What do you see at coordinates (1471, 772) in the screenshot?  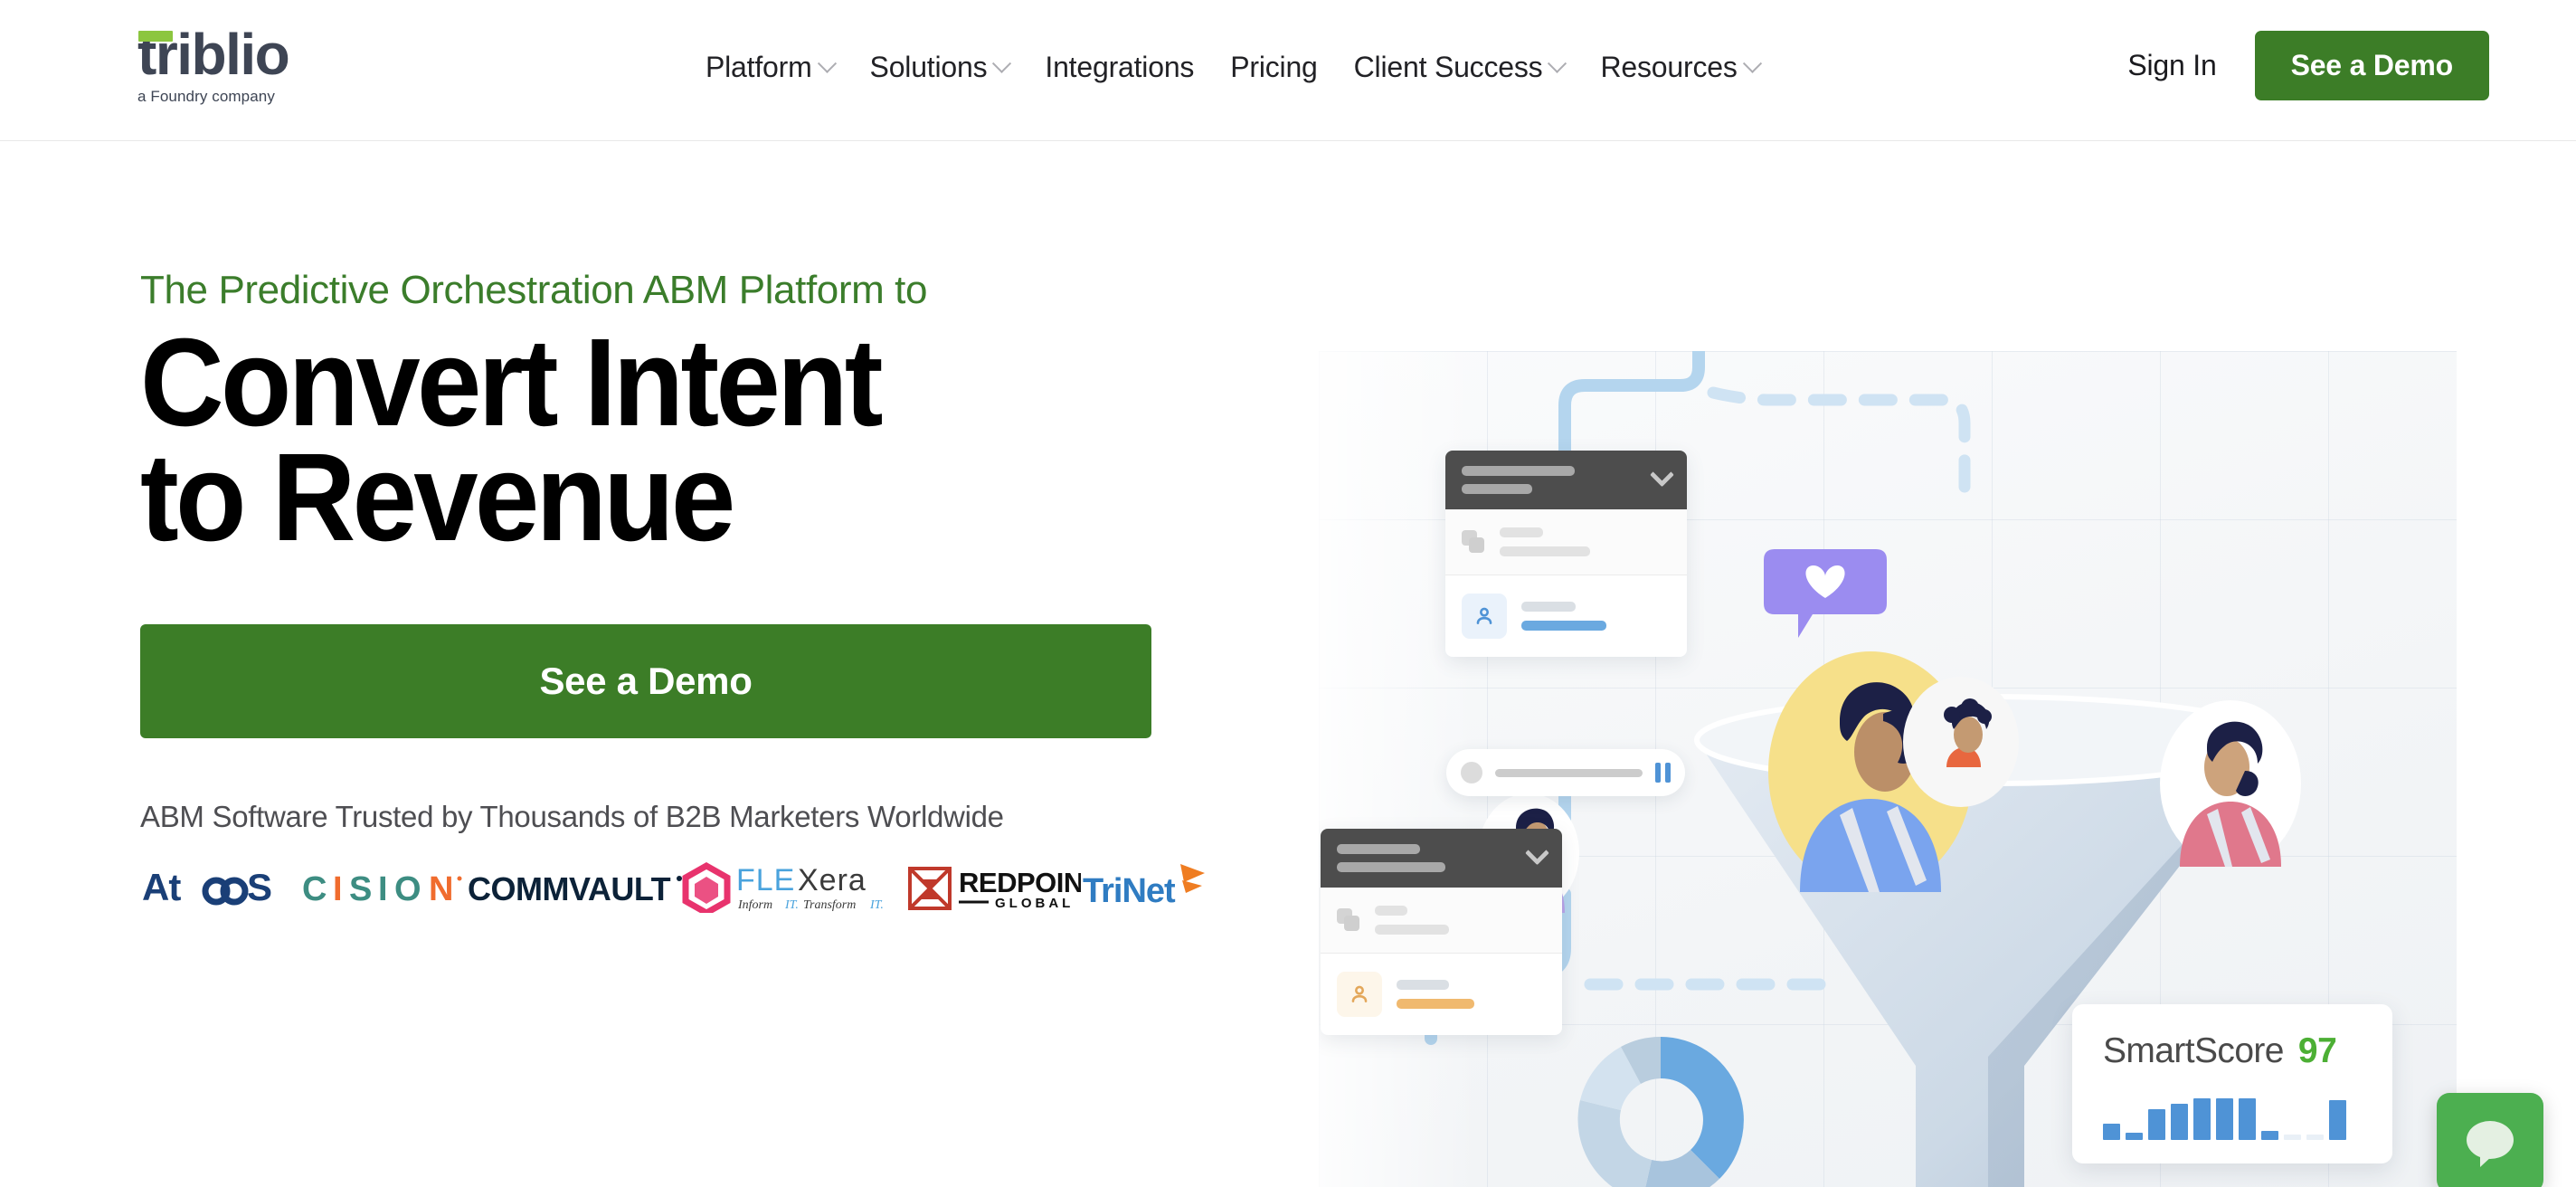 I see `player-avatar-dot` at bounding box center [1471, 772].